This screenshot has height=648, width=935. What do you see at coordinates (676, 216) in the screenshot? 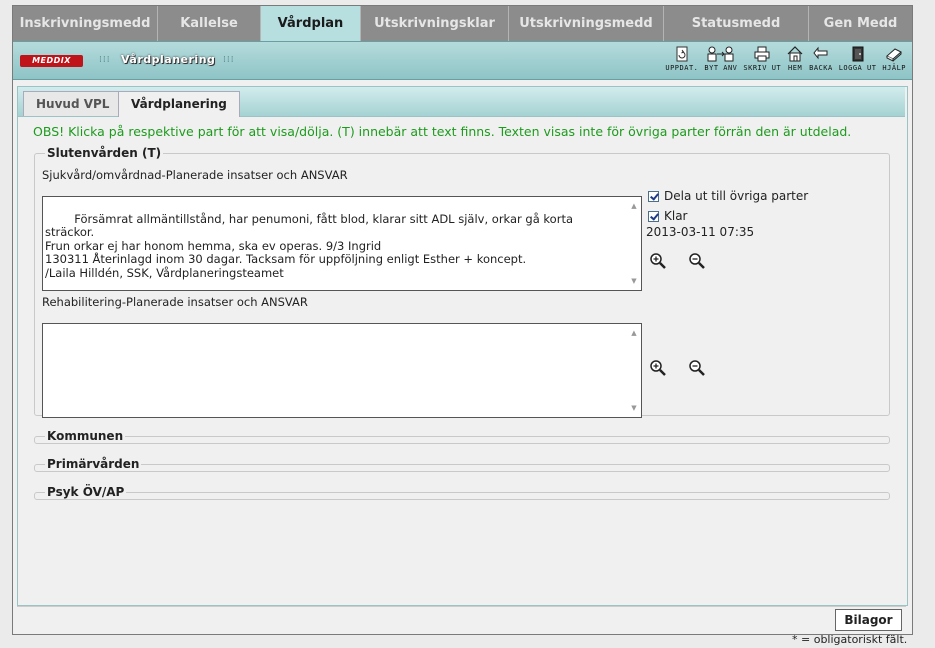
I see `done-label: Klar` at bounding box center [676, 216].